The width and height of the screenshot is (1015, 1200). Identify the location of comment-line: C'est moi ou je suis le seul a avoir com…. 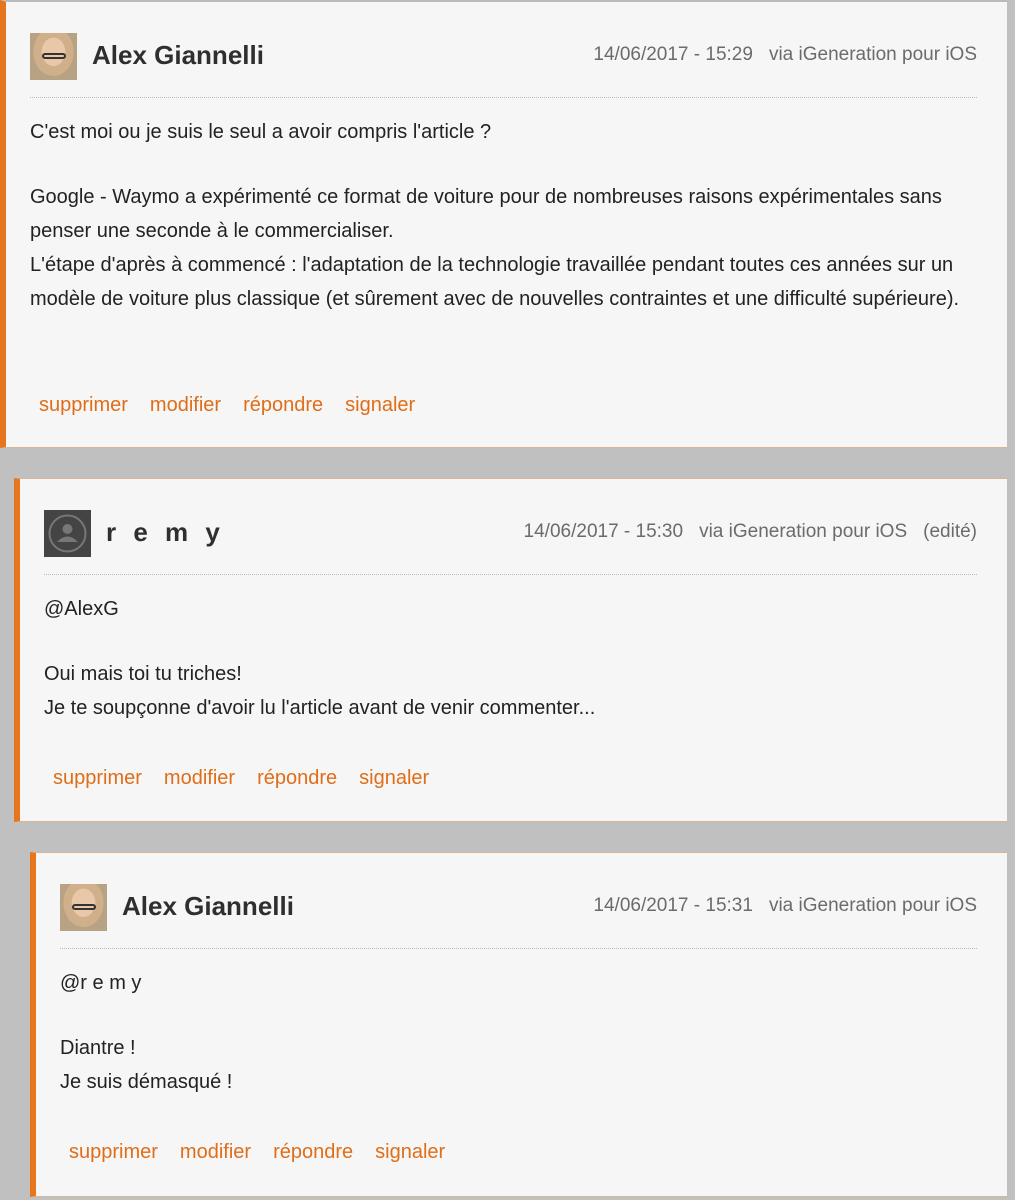
(261, 132).